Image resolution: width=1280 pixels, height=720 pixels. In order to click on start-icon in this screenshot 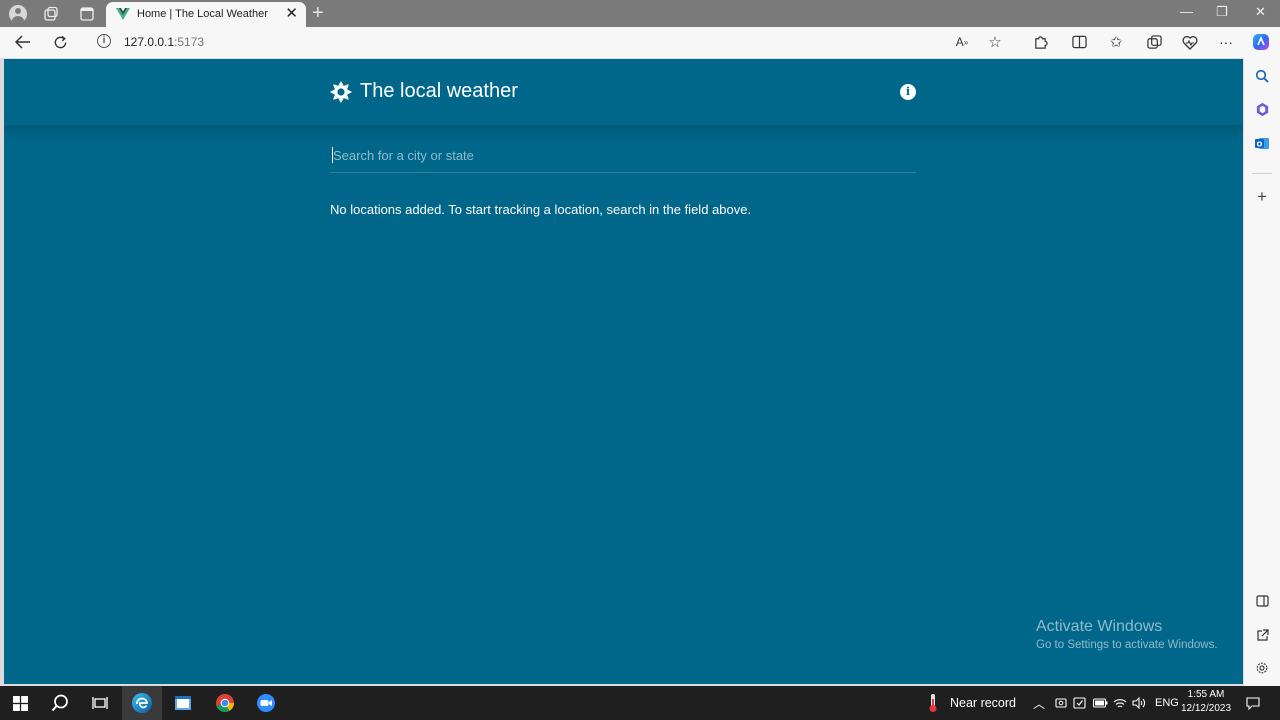, I will do `click(20, 703)`.